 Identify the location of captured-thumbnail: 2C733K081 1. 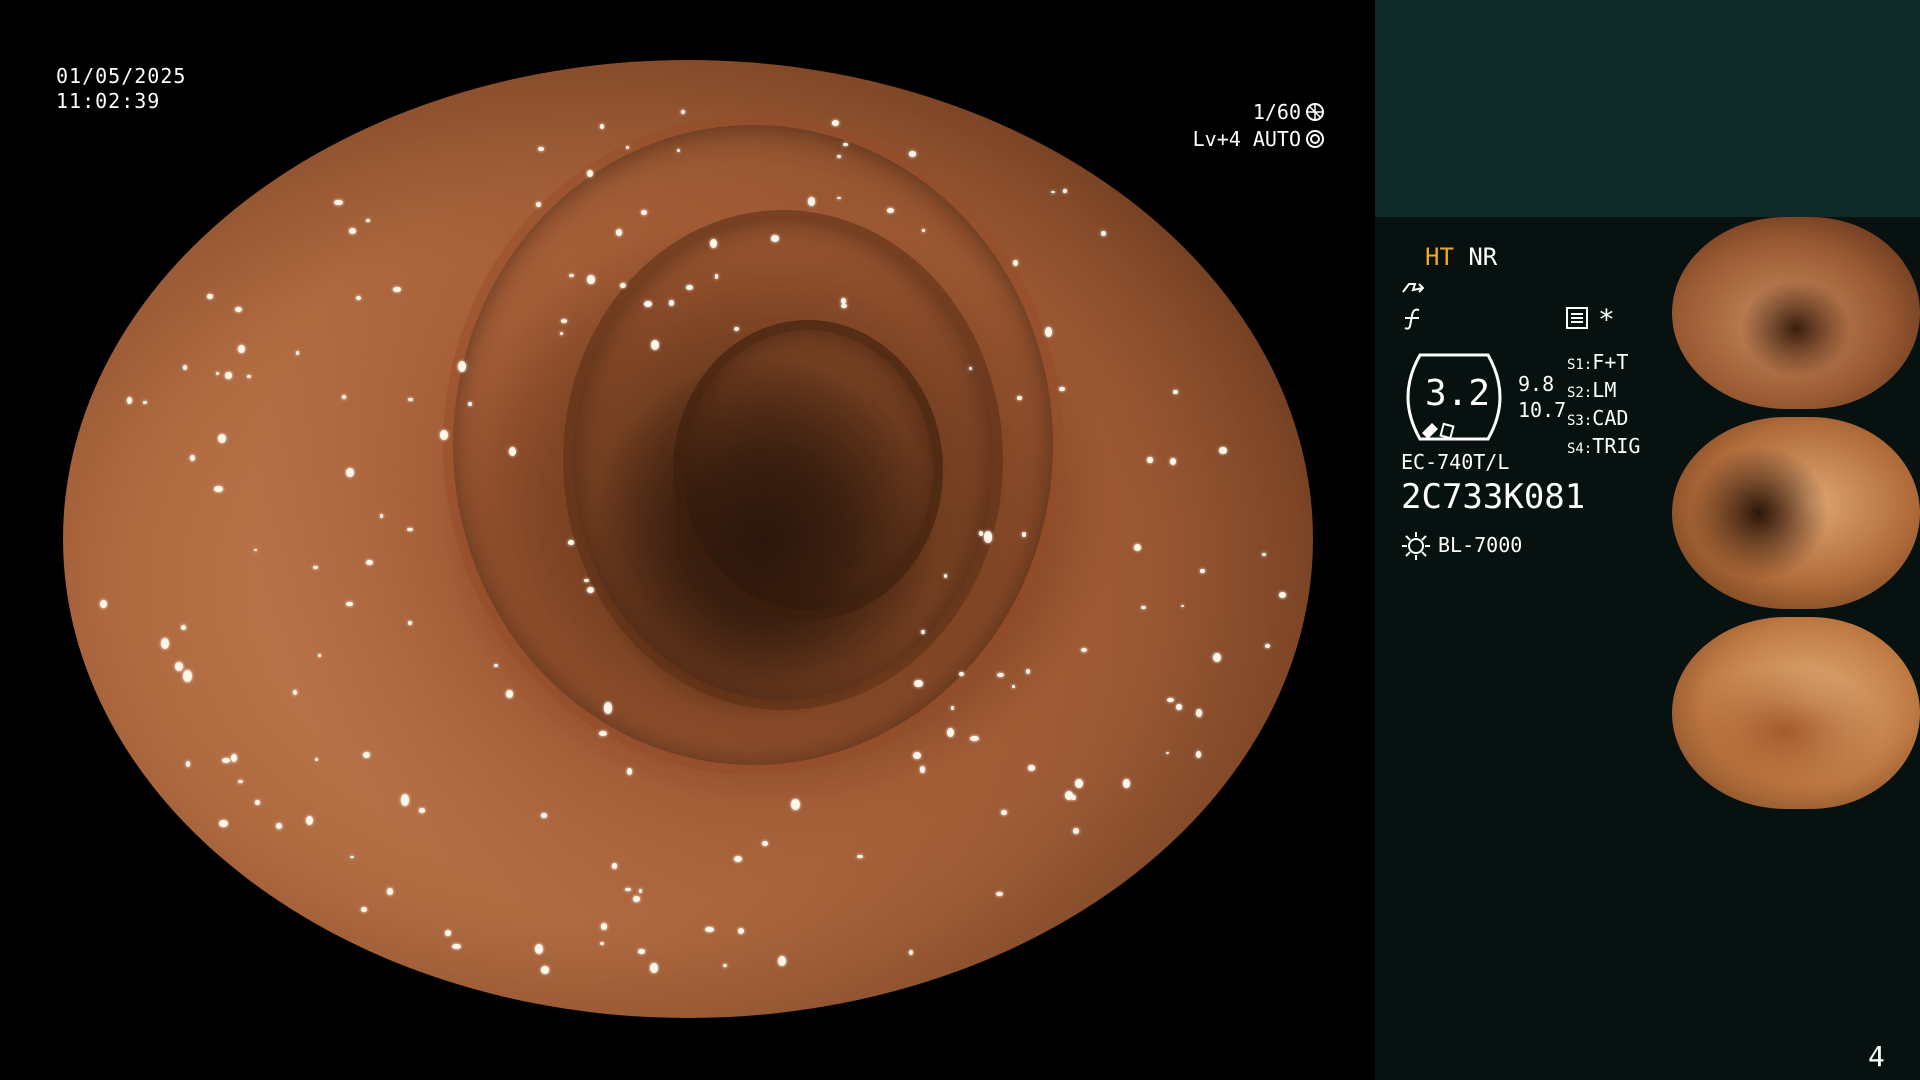
(1796, 713).